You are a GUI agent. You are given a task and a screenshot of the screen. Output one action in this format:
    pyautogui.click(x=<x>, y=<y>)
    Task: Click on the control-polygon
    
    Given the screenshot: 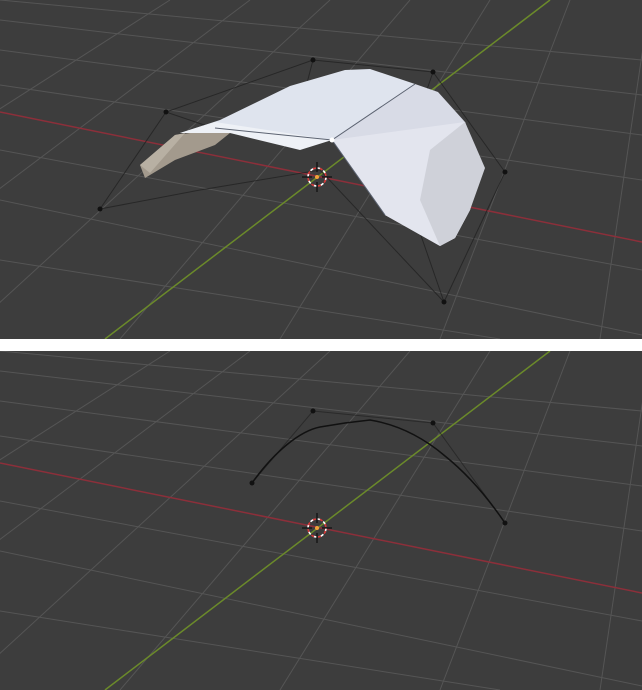 What is the action you would take?
    pyautogui.click(x=378, y=467)
    